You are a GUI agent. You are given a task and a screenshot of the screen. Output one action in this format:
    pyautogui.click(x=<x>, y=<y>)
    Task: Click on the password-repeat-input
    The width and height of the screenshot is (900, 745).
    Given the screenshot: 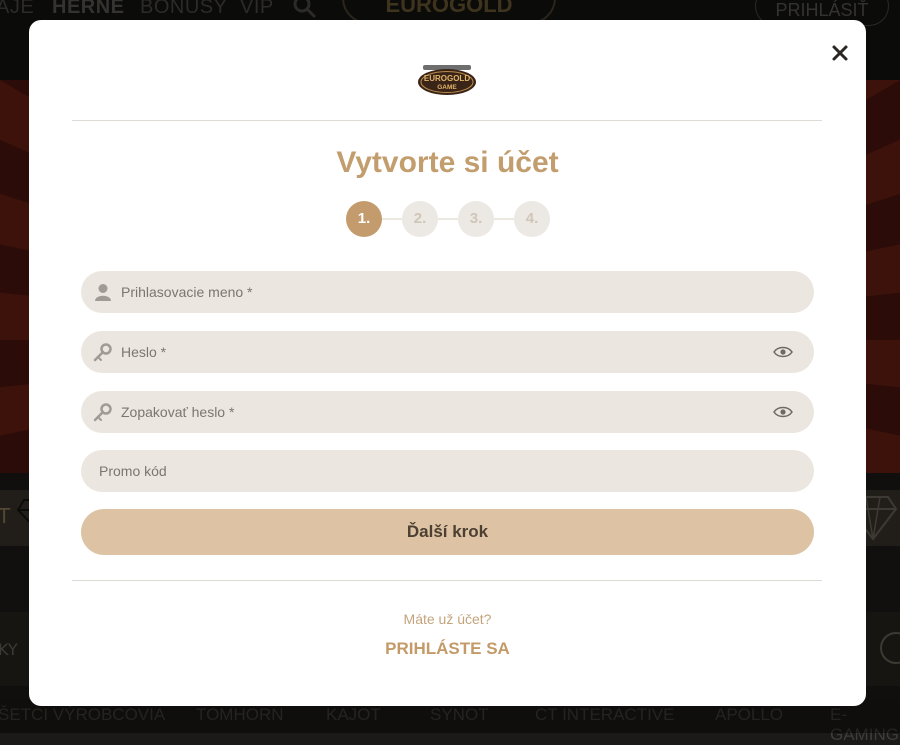 What is the action you would take?
    pyautogui.click(x=441, y=412)
    